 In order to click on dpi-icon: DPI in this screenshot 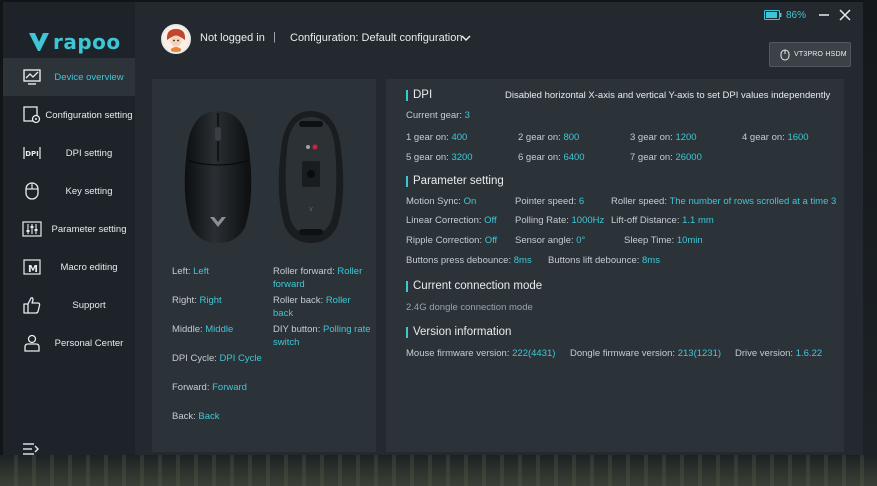, I will do `click(32, 153)`.